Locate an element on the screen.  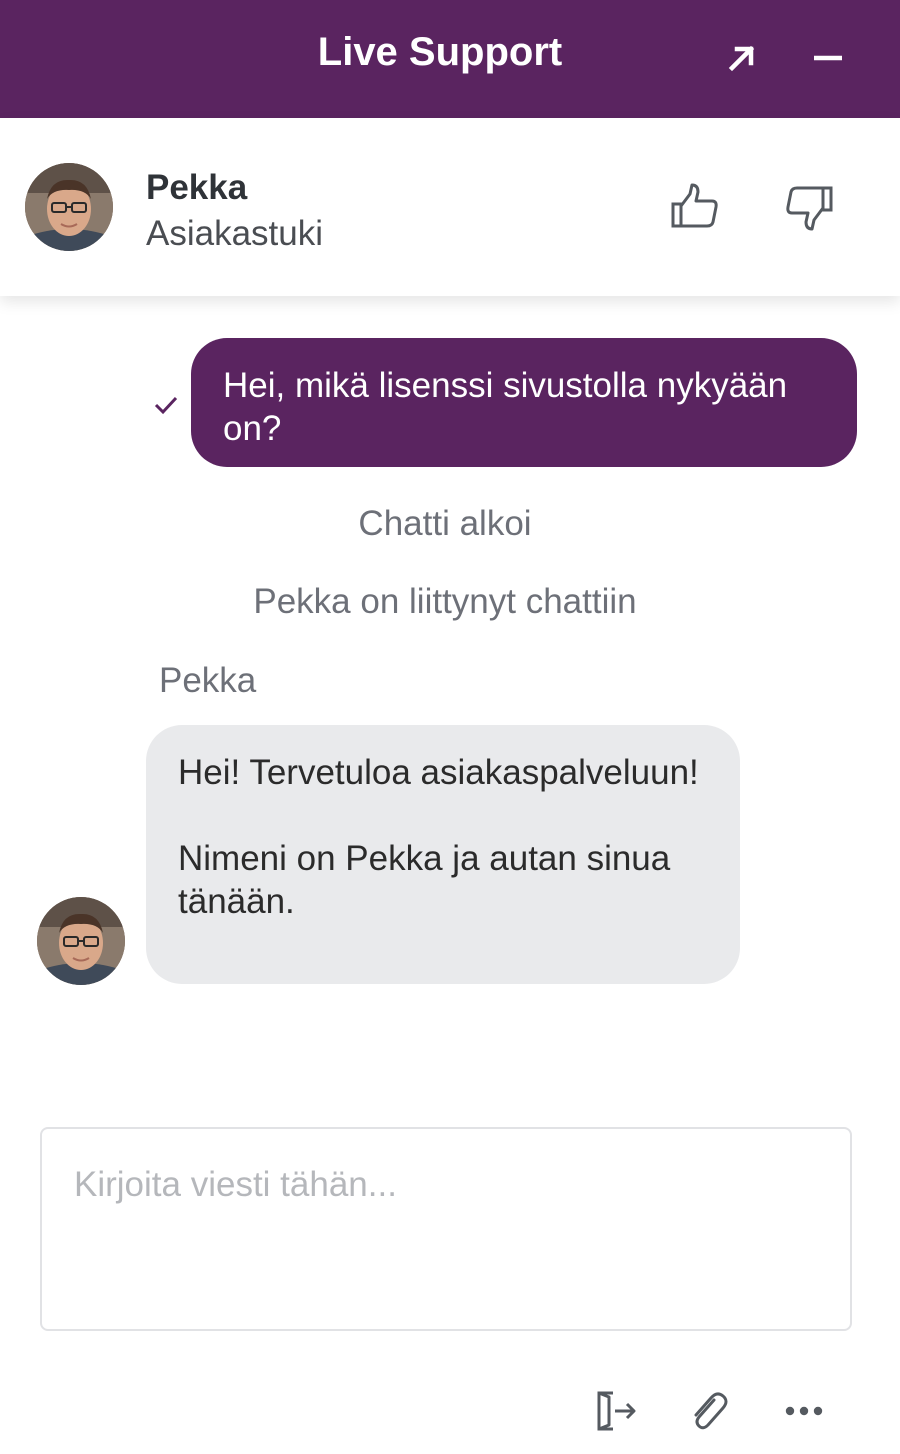
attach-file-button is located at coordinates (708, 1411).